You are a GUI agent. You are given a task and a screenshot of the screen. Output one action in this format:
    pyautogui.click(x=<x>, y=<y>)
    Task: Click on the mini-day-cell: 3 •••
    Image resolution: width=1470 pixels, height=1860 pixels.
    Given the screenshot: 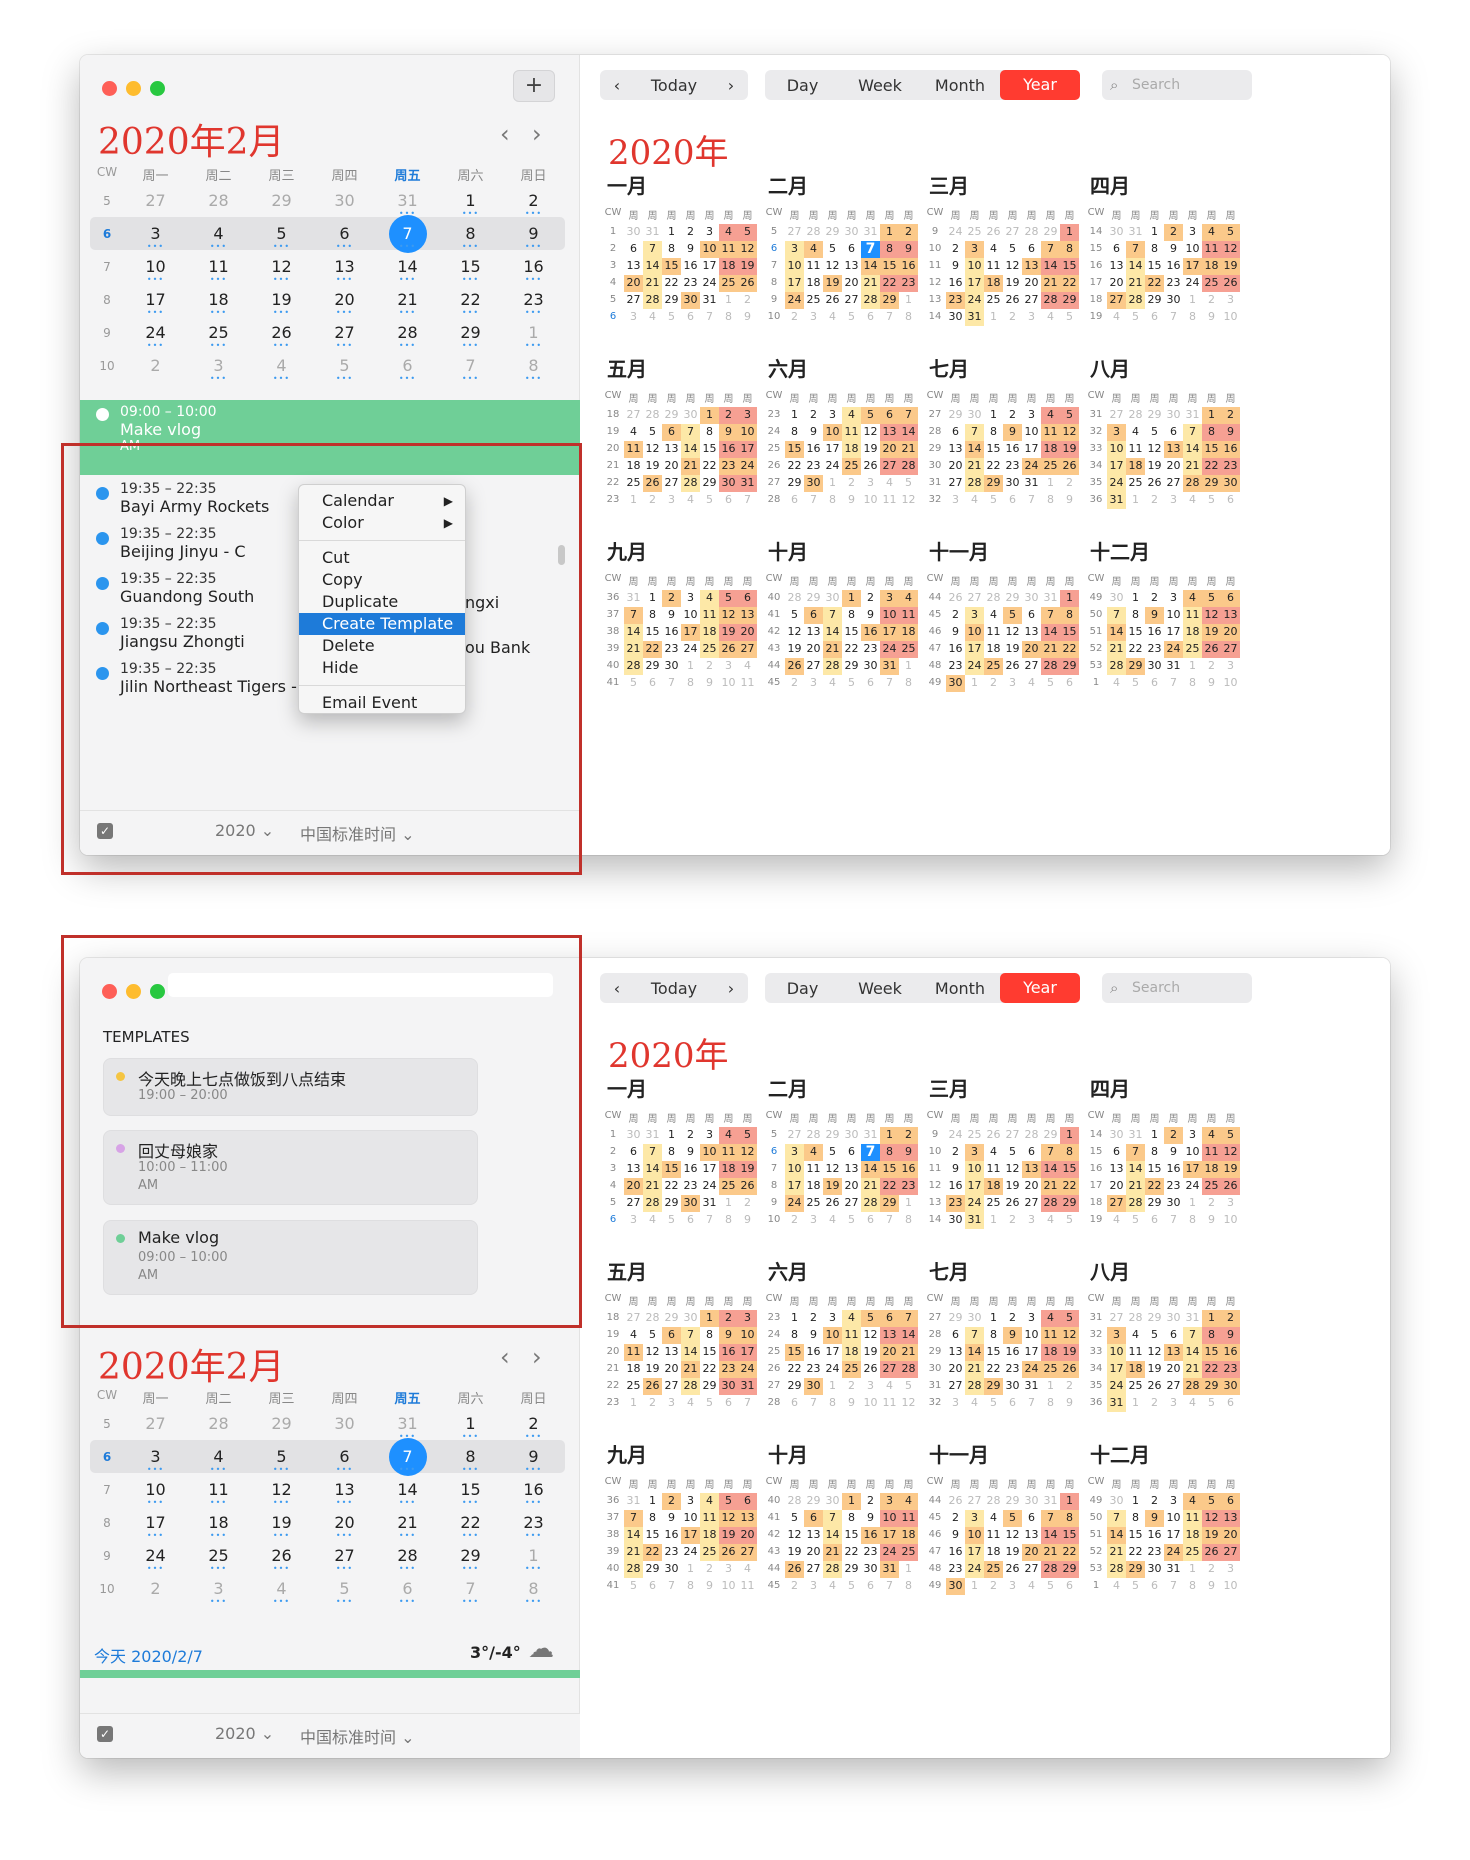 What is the action you would take?
    pyautogui.click(x=155, y=1458)
    